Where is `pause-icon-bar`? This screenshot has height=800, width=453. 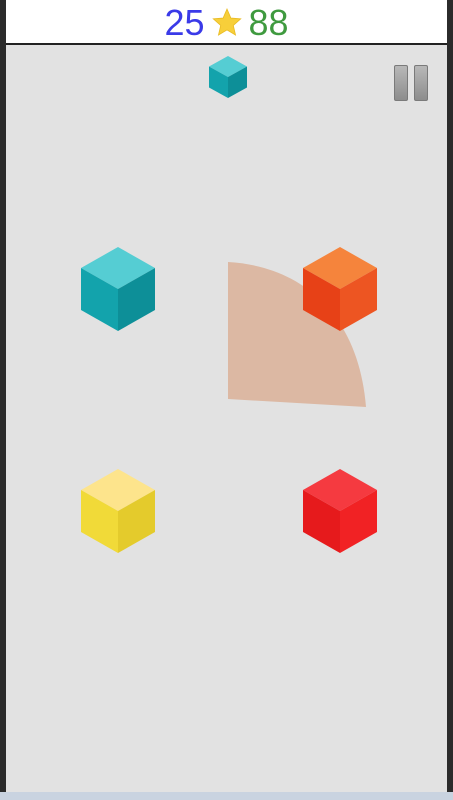
pause-icon-bar is located at coordinates (421, 83).